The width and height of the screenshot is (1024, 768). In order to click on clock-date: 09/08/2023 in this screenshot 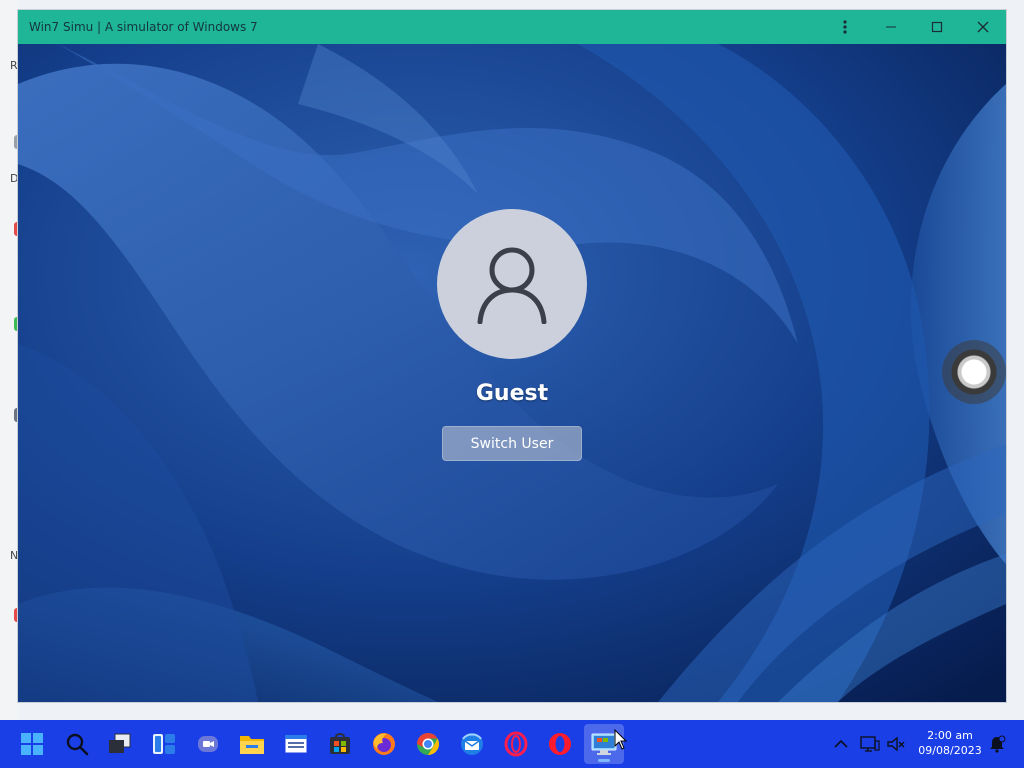, I will do `click(950, 750)`.